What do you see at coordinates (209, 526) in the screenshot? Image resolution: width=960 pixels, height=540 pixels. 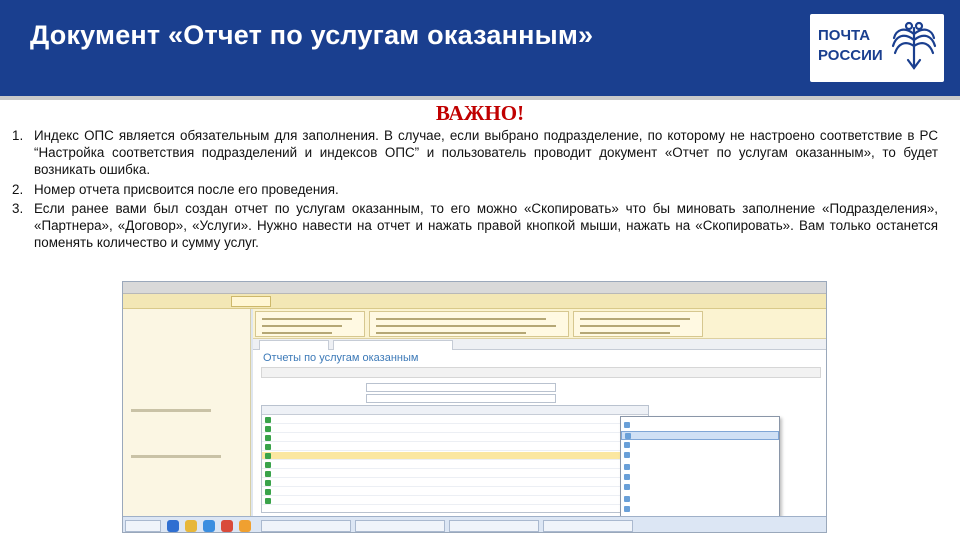 I see `app-icon` at bounding box center [209, 526].